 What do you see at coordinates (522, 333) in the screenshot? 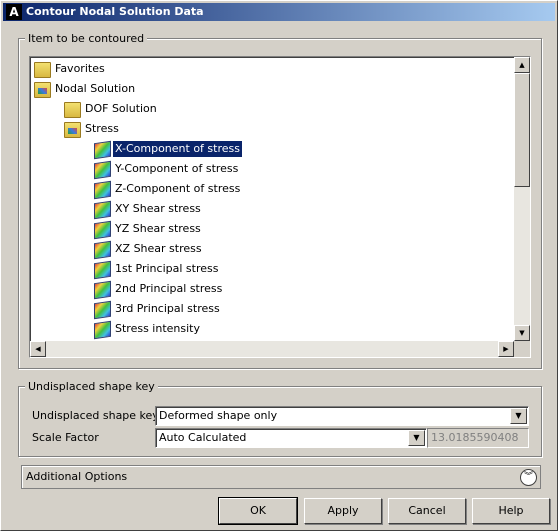
I see `scroll-down-icon: ▼` at bounding box center [522, 333].